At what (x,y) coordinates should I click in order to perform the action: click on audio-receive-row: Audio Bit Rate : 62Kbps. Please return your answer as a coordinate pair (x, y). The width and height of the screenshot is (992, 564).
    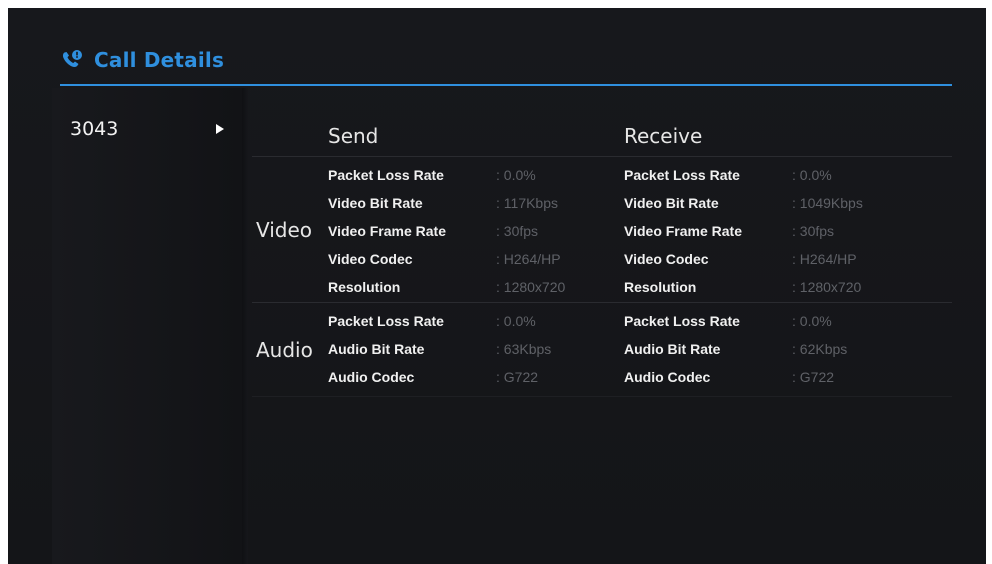
    Looking at the image, I should click on (735, 349).